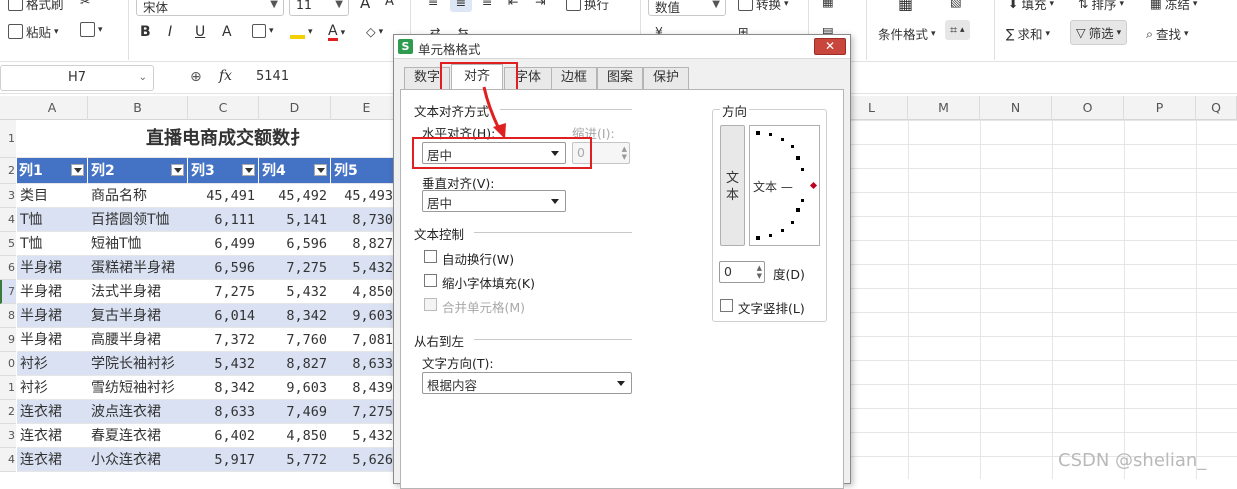  Describe the element at coordinates (170, 32) in the screenshot. I see `italic-icon: I` at that location.